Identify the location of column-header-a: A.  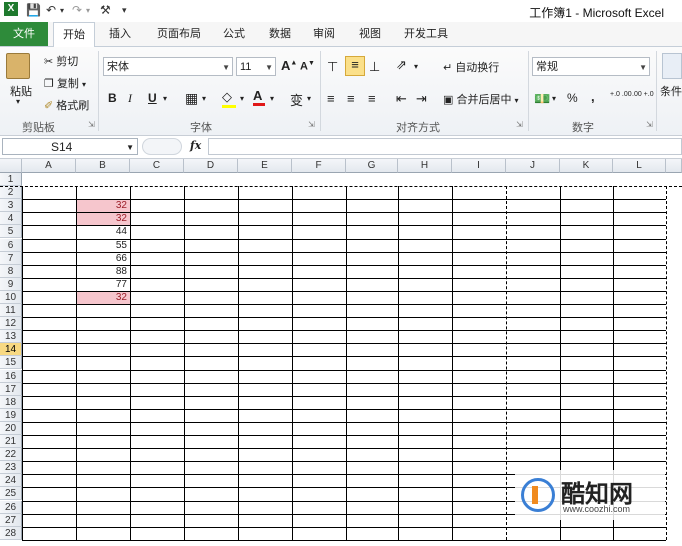
(49, 166).